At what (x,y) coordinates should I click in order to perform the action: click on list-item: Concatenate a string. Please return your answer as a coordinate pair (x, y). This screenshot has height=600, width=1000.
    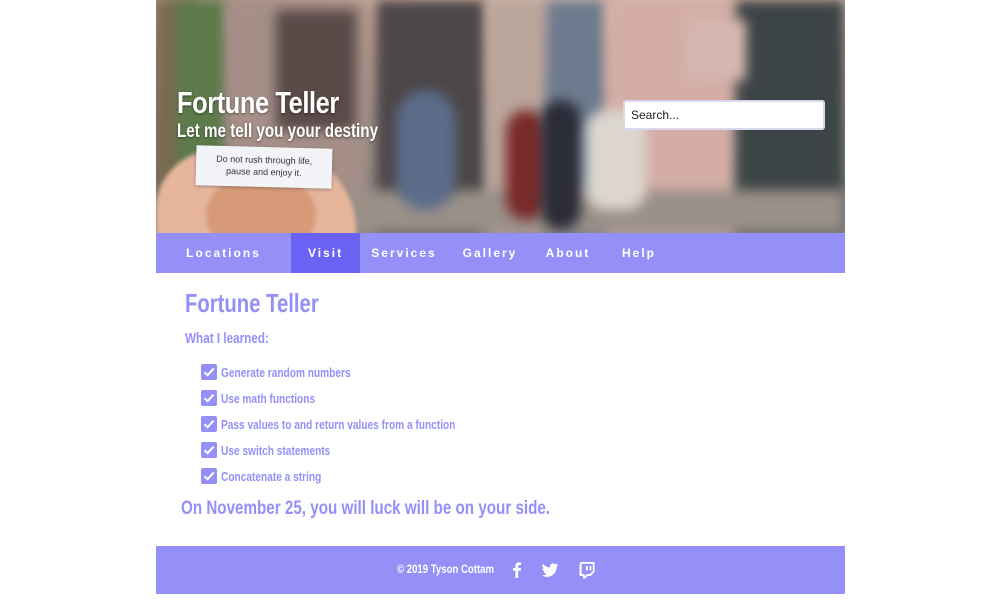
    Looking at the image, I should click on (361, 476).